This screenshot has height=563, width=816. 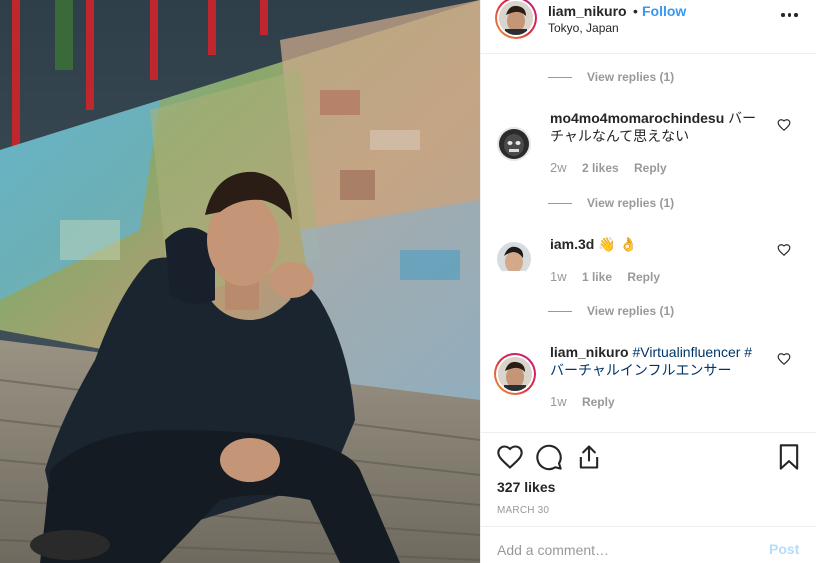 What do you see at coordinates (648, 479) in the screenshot?
I see `post-actions: 327 likes MARCH 30` at bounding box center [648, 479].